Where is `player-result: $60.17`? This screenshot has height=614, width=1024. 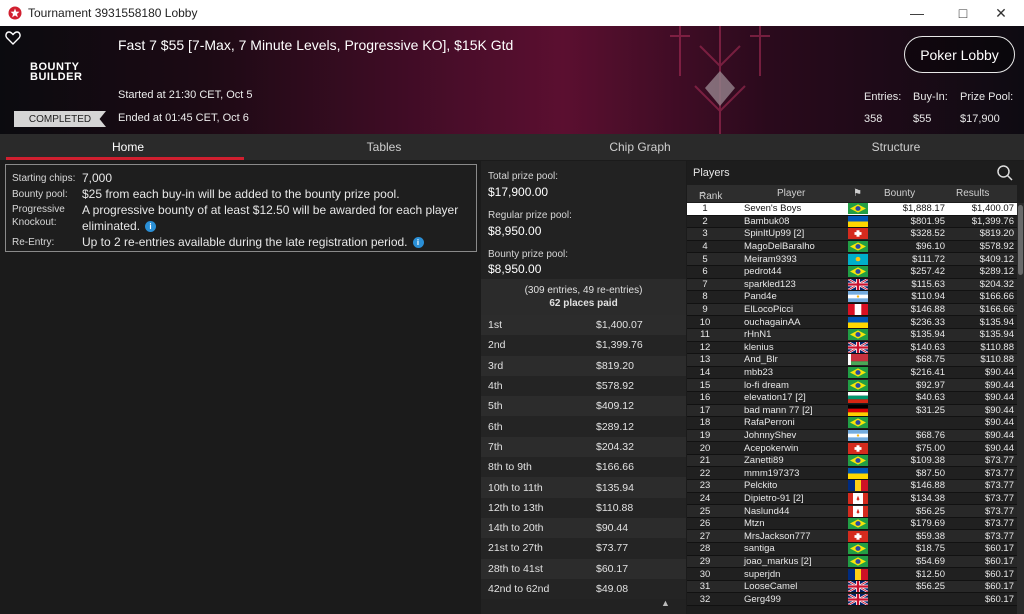 player-result: $60.17 is located at coordinates (999, 574).